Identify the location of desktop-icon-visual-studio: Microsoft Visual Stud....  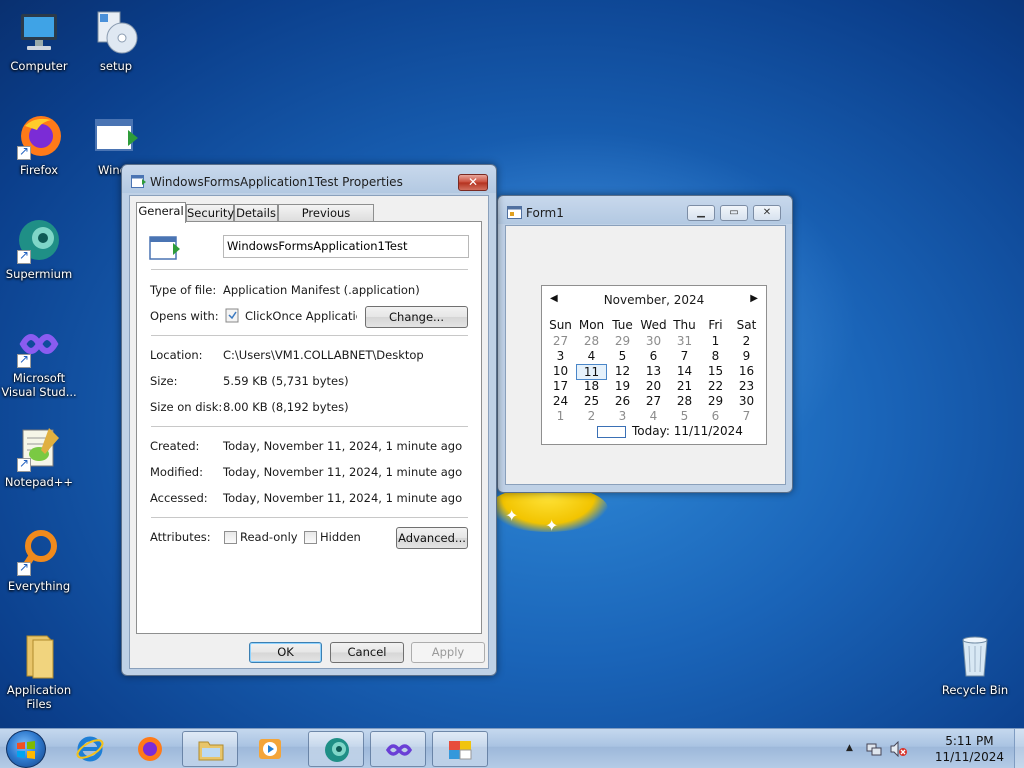
(39, 359).